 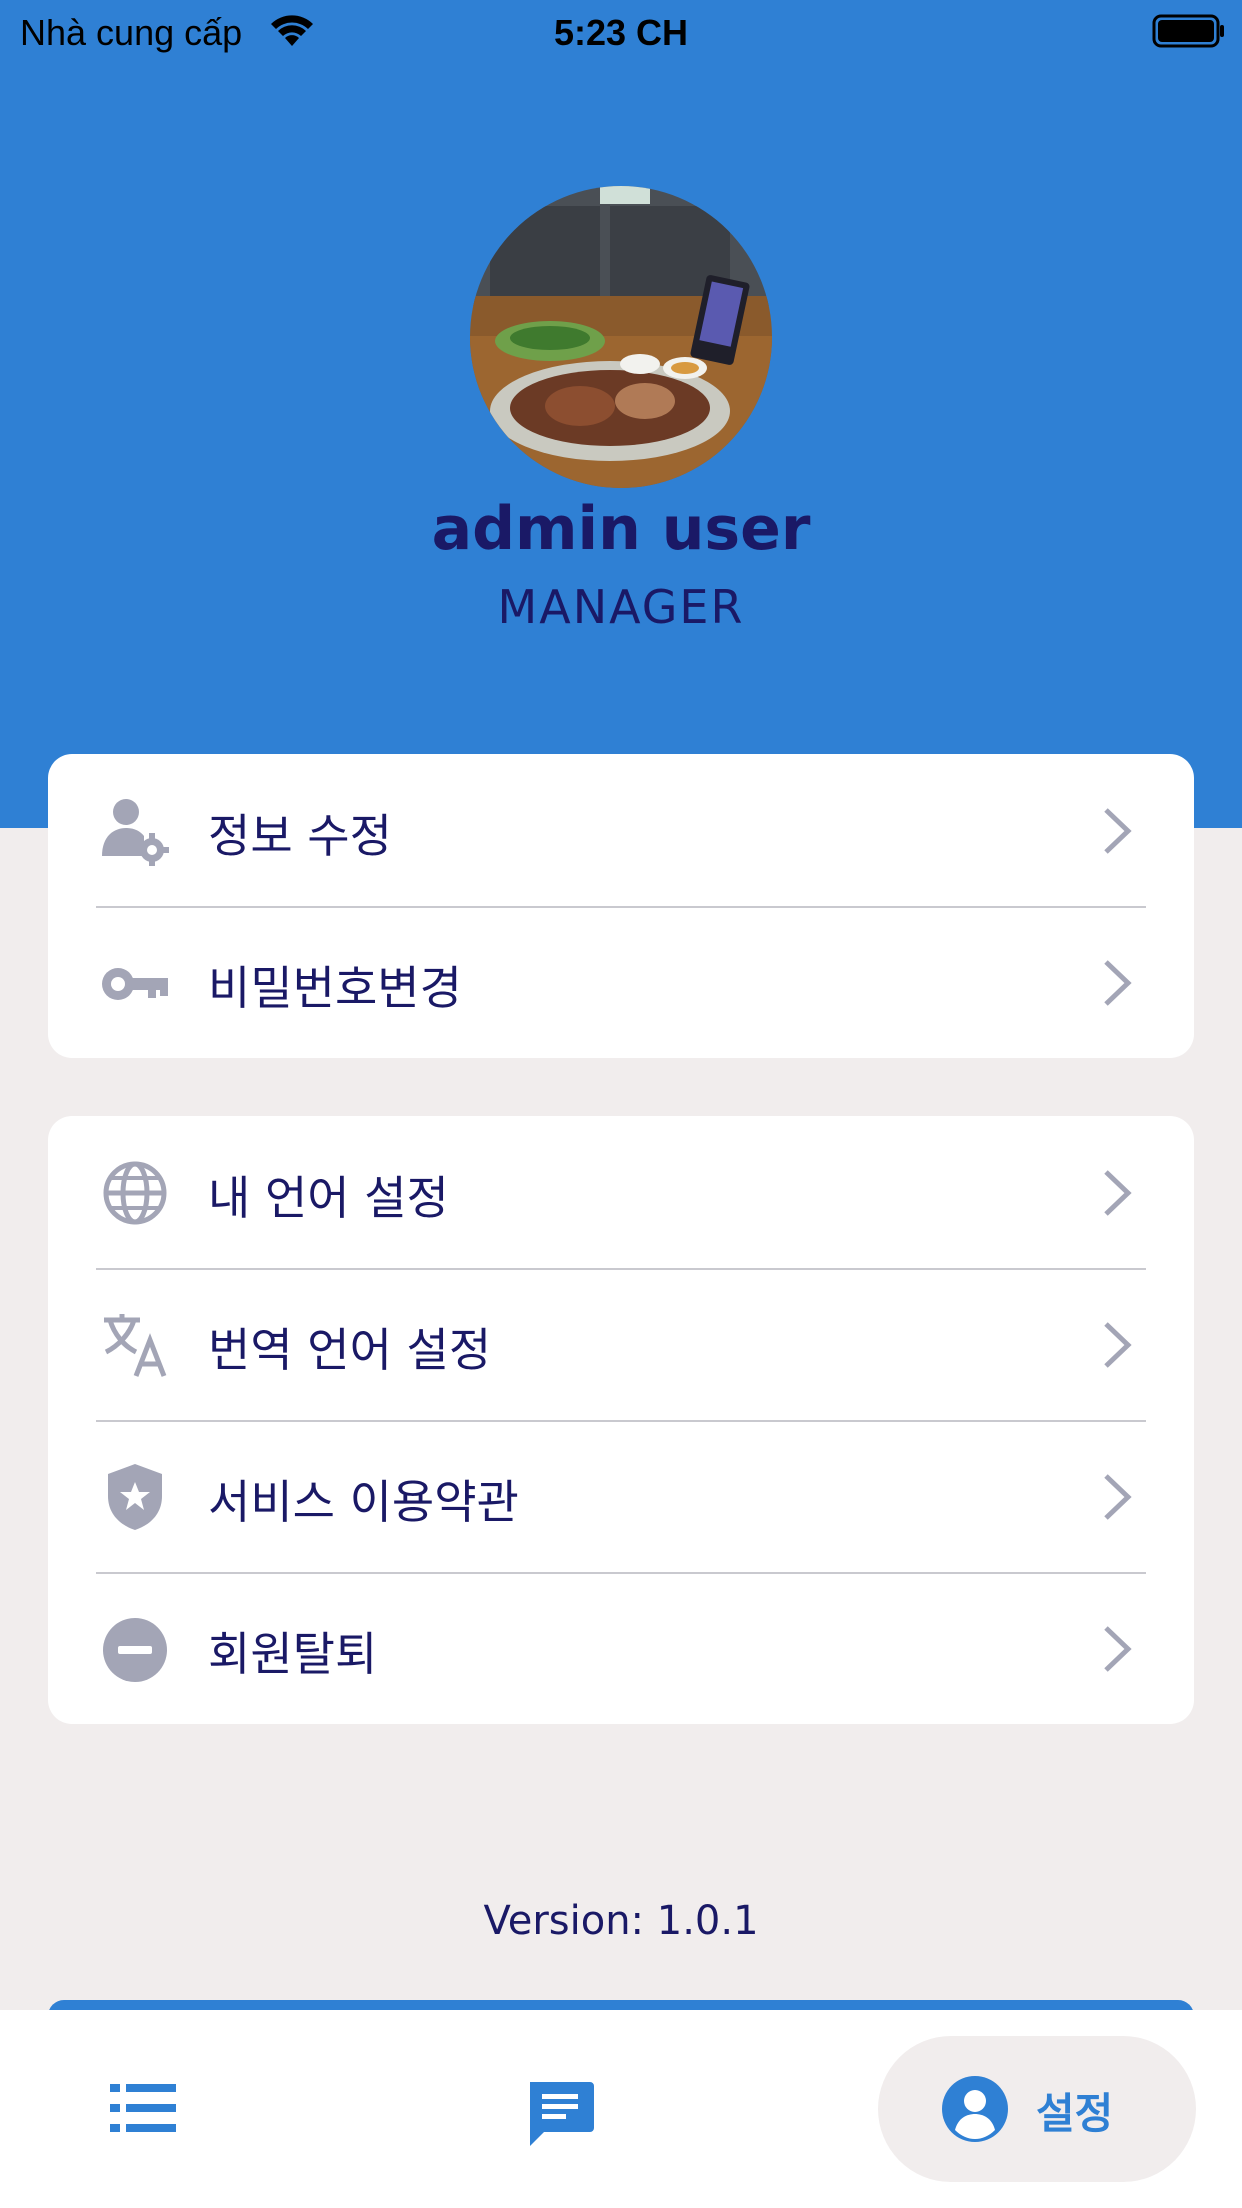 What do you see at coordinates (1189, 35) in the screenshot?
I see `battery-icon` at bounding box center [1189, 35].